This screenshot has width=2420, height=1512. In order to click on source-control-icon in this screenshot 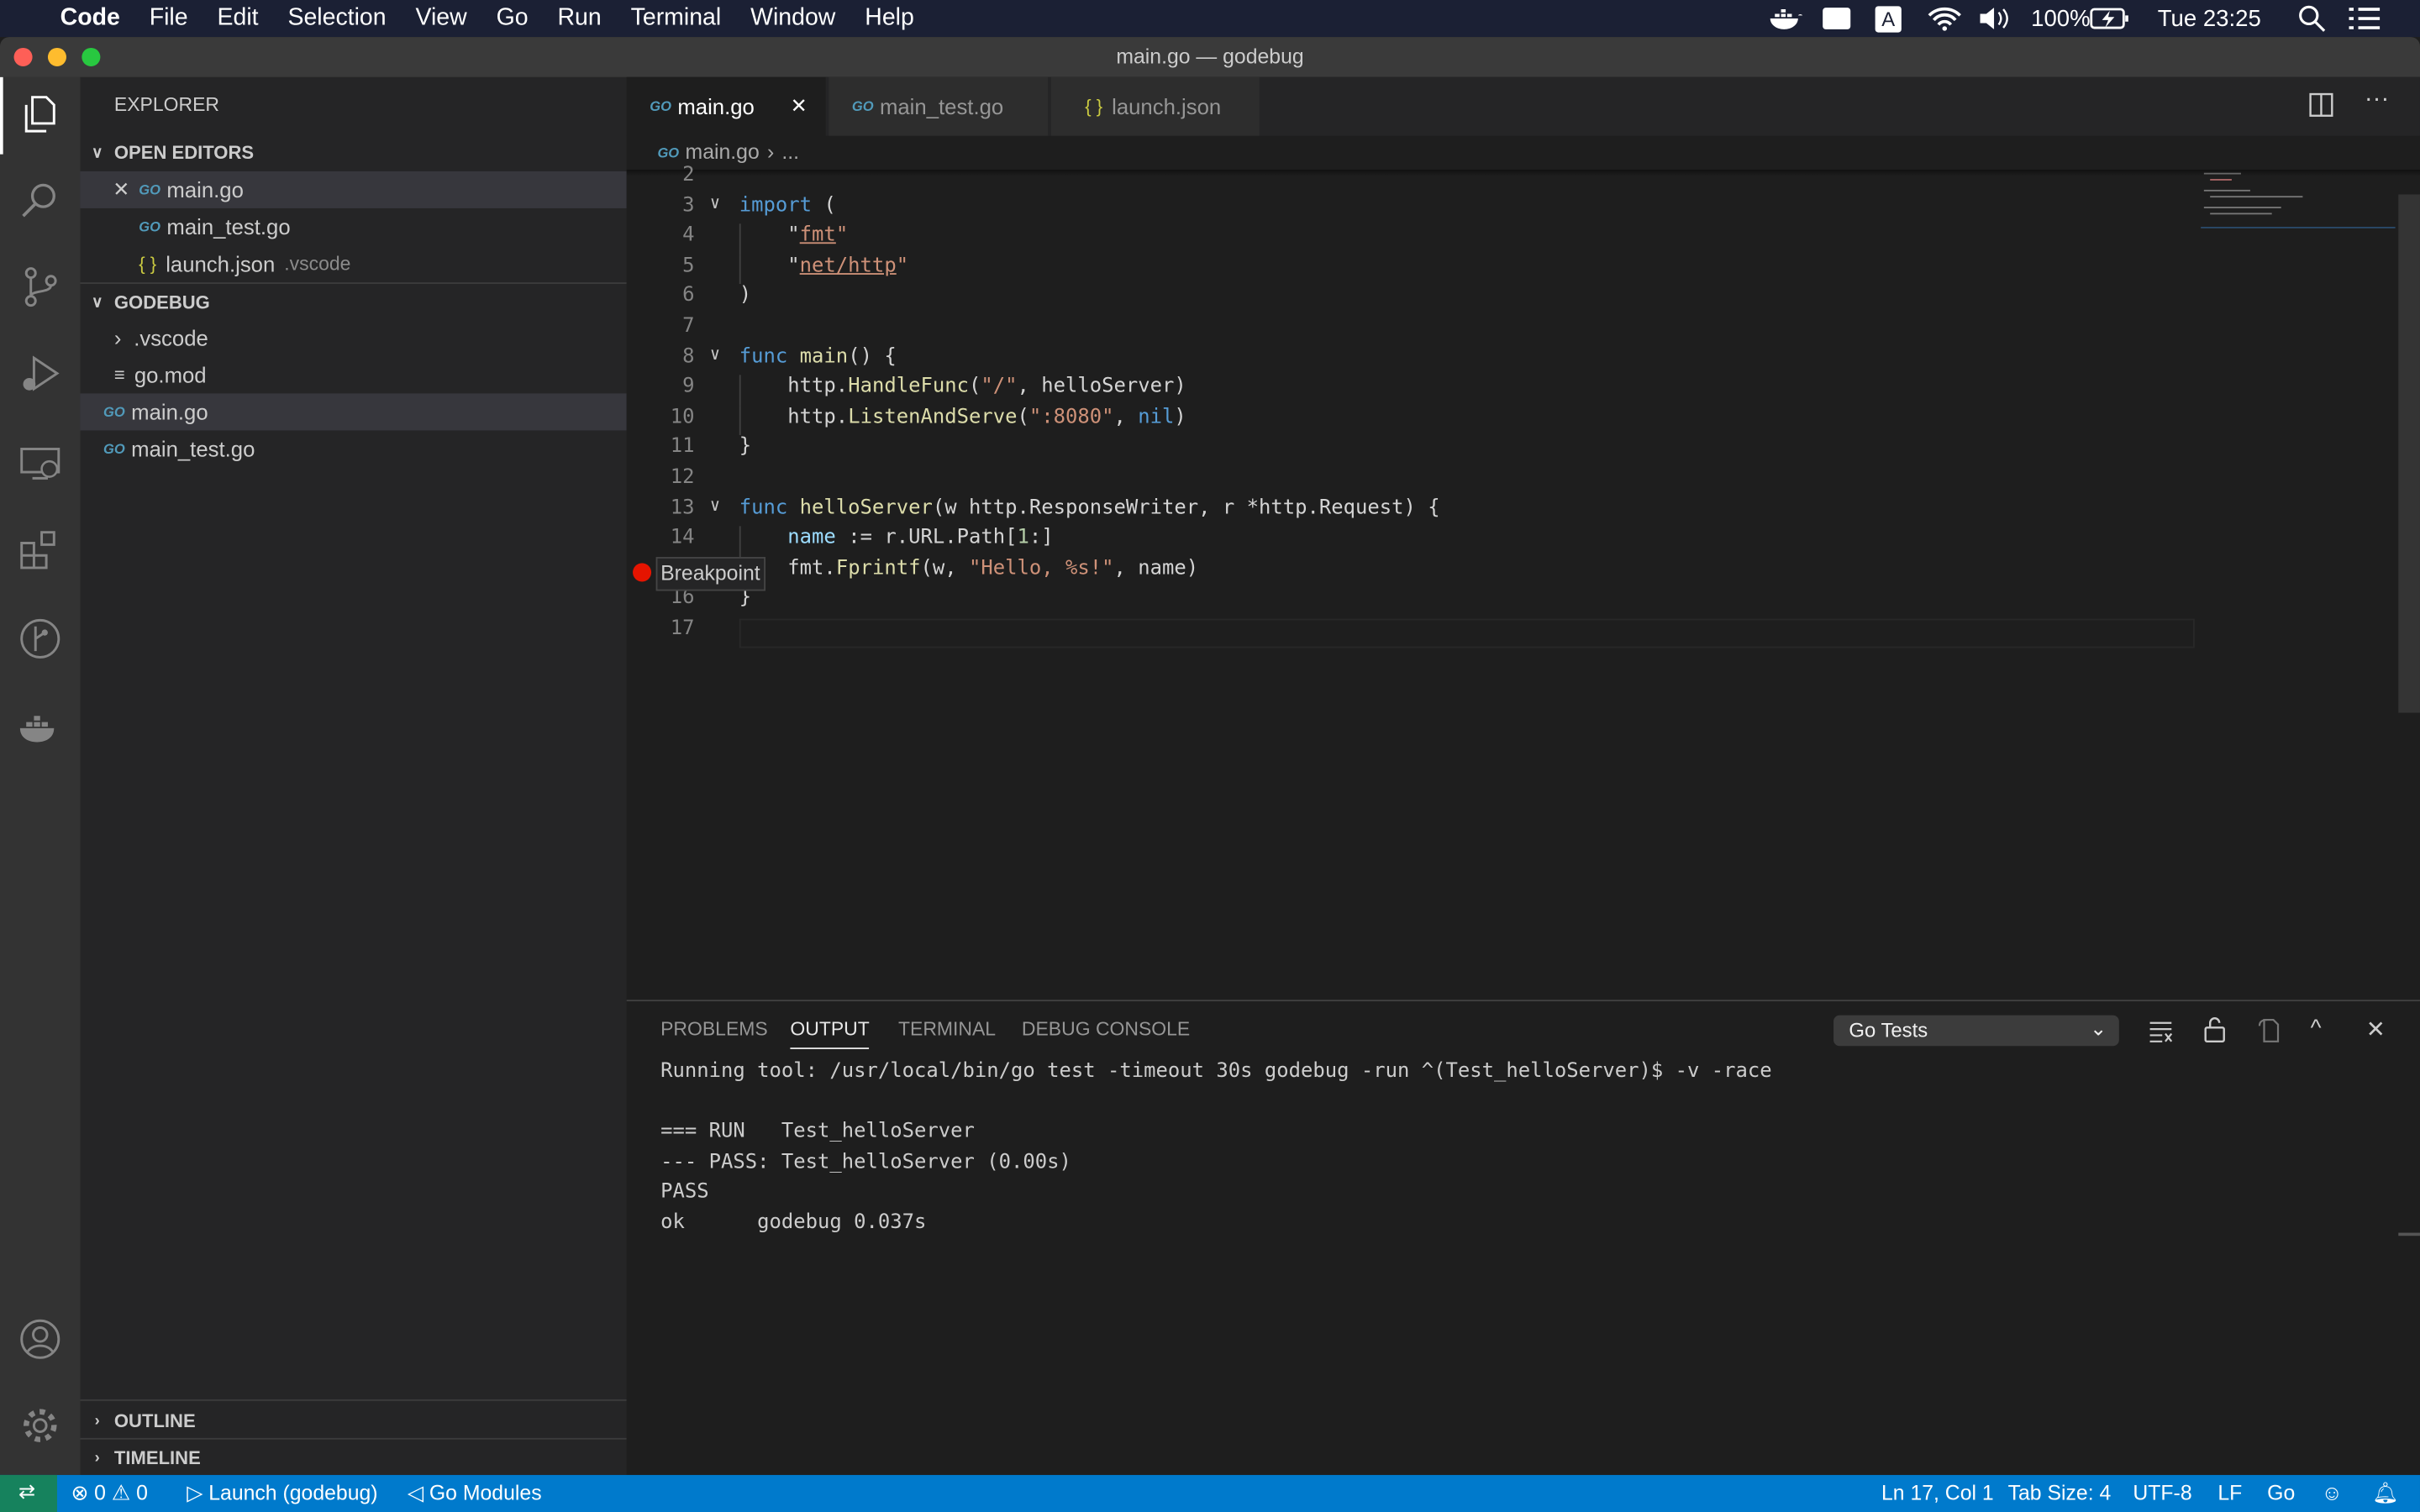, I will do `click(39, 286)`.